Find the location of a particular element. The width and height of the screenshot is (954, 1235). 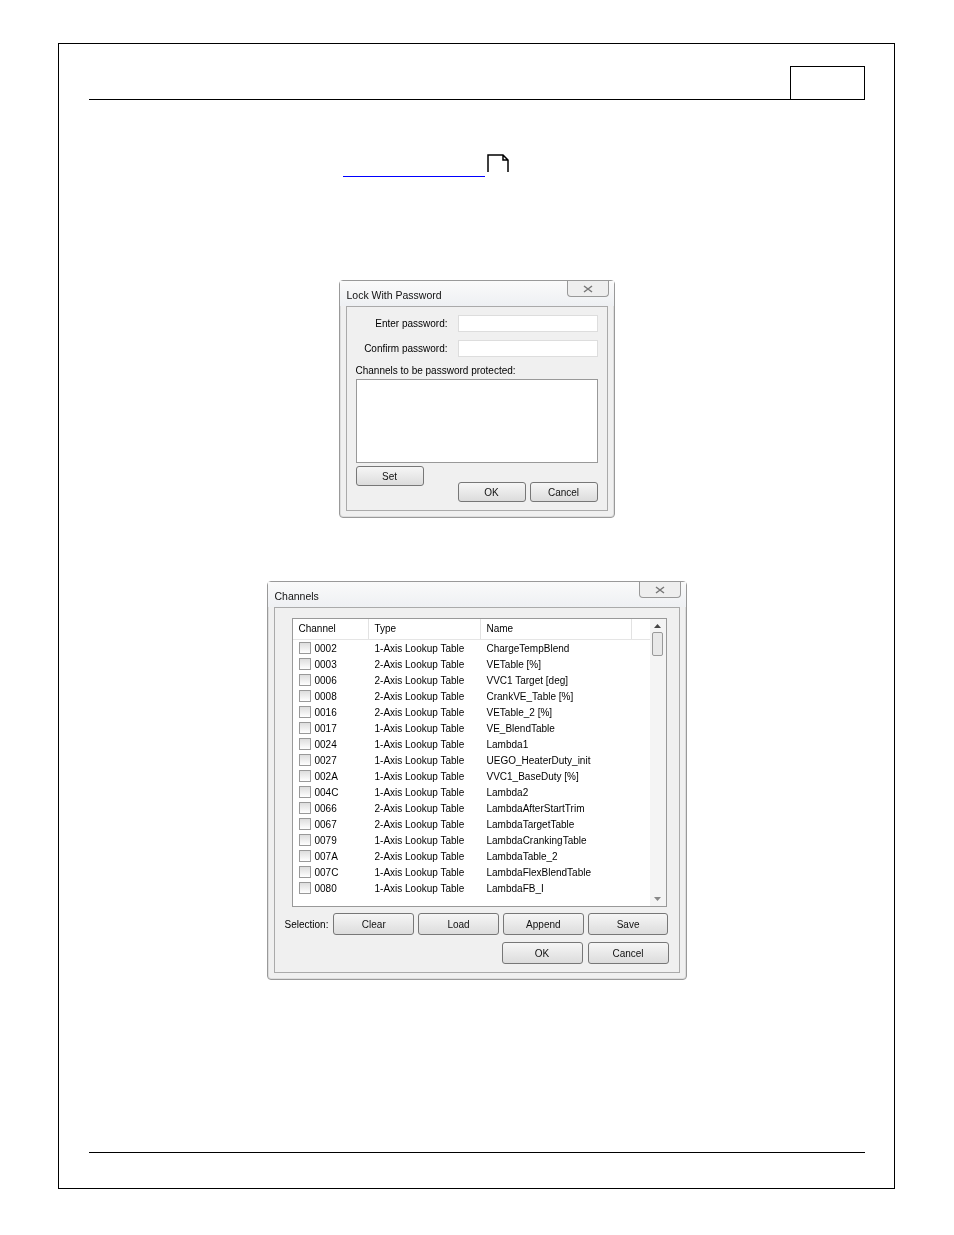

table-cell: 0079 is located at coordinates (325, 840).